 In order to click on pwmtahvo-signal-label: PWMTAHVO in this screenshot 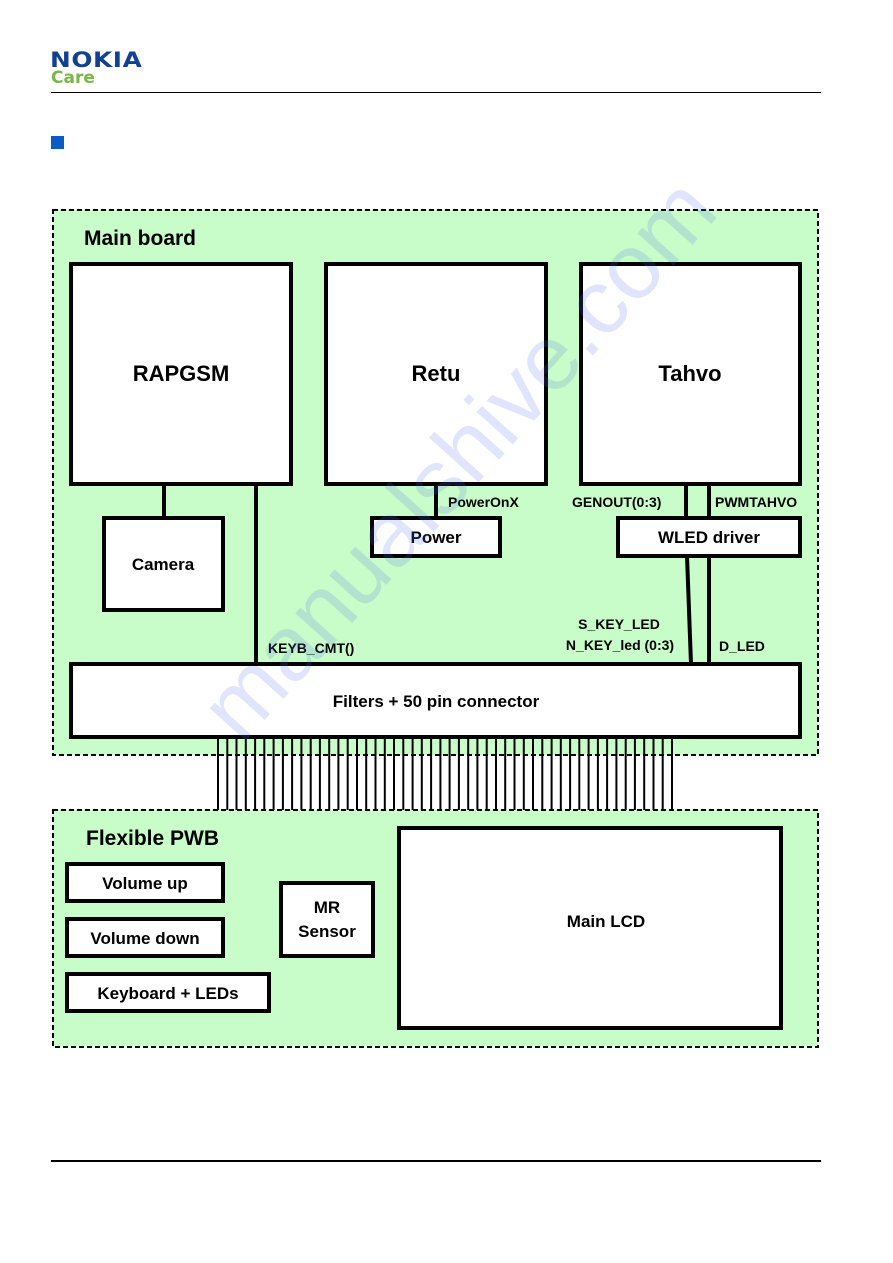, I will do `click(756, 502)`.